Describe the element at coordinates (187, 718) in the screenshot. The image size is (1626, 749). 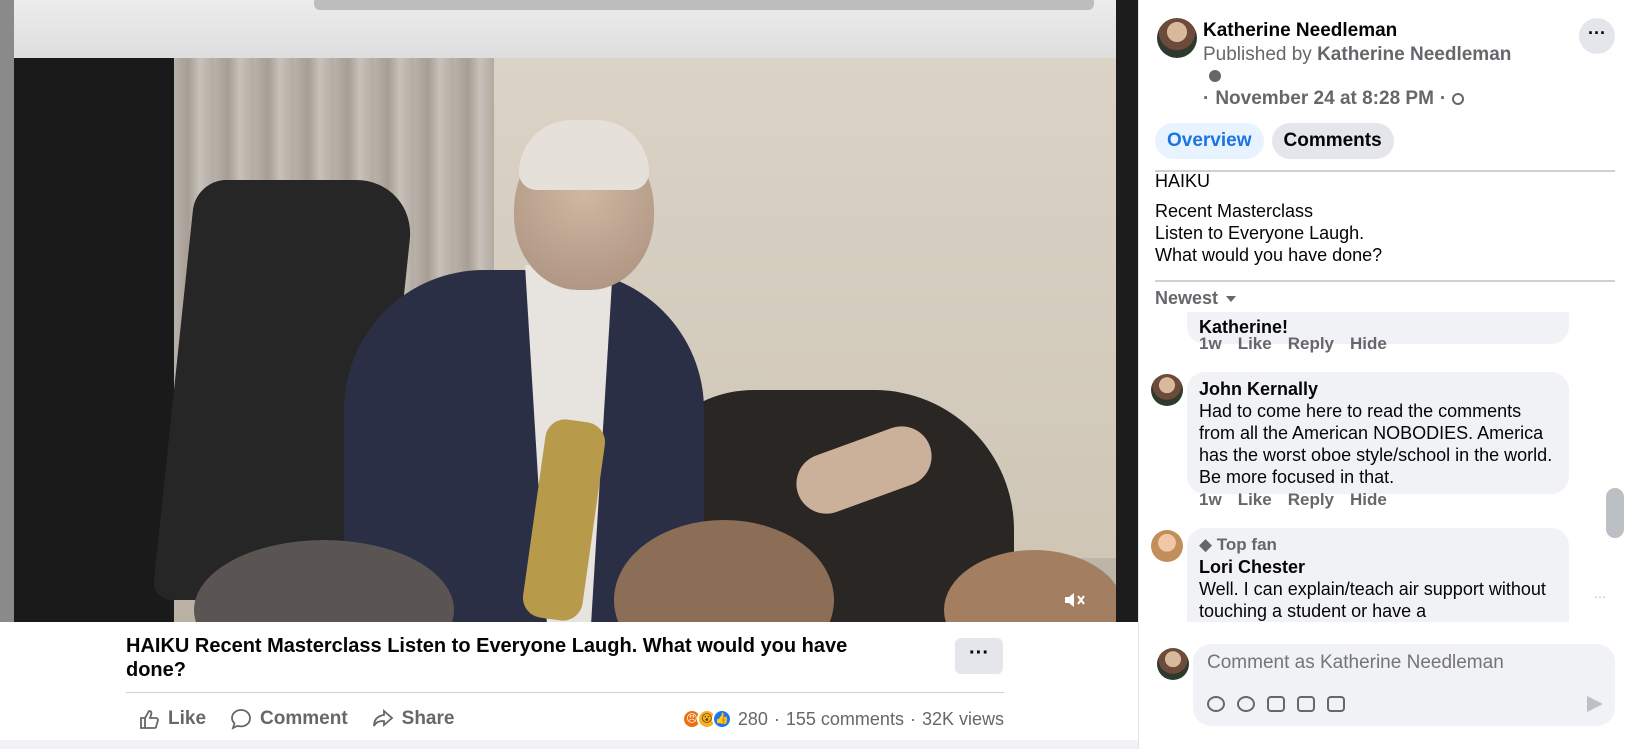
I see `like-label: Like` at that location.